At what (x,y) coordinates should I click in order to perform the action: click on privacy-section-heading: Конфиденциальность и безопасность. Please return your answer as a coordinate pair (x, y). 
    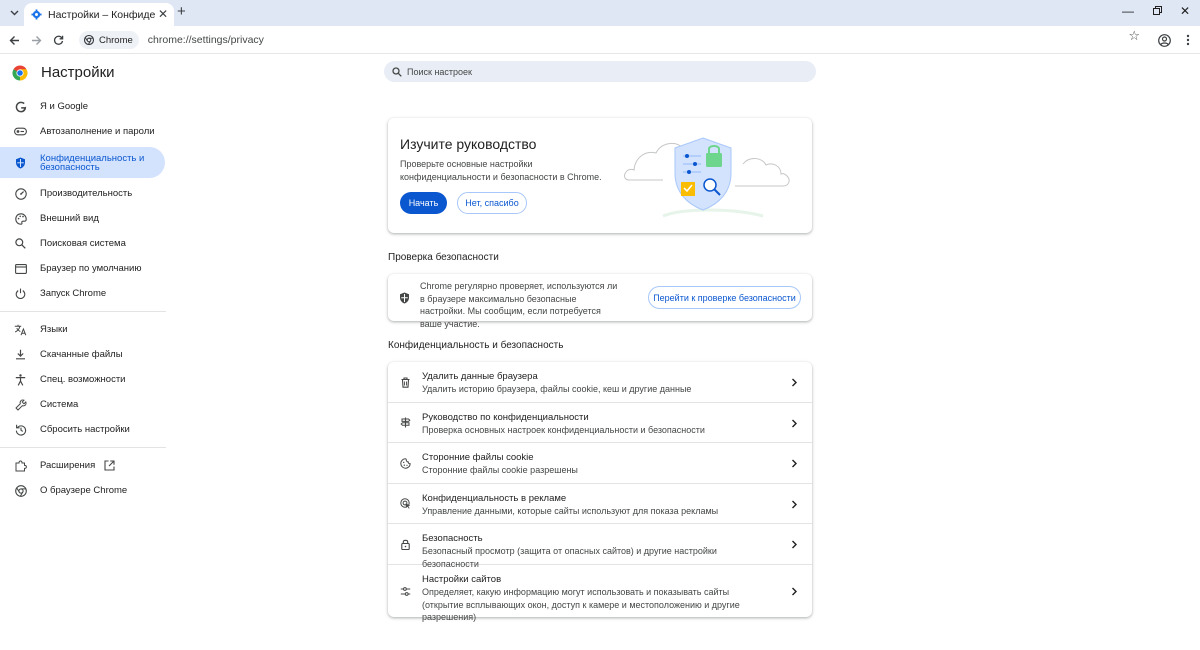
    Looking at the image, I should click on (476, 345).